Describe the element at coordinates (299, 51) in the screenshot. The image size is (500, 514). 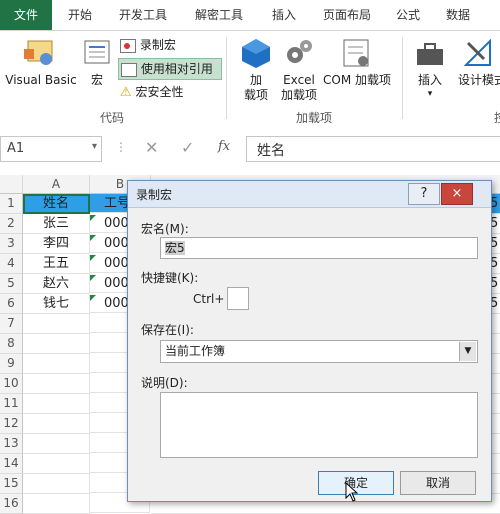
I see `gear-icon` at that location.